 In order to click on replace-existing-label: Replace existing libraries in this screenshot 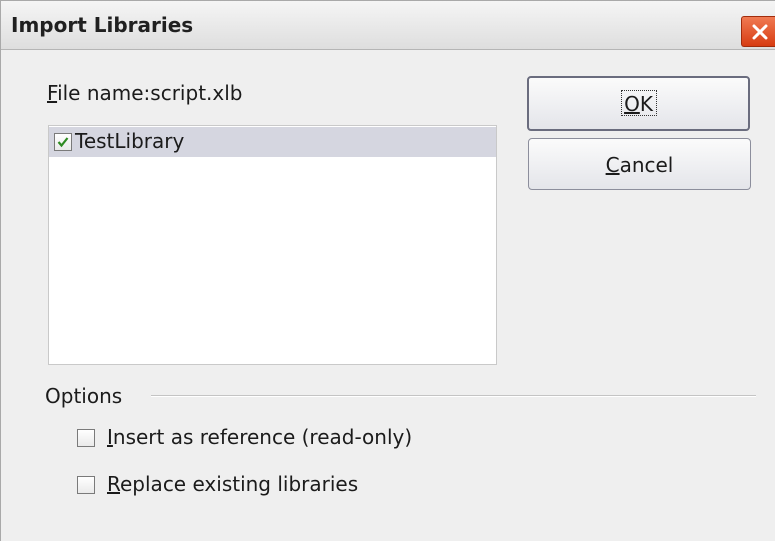, I will do `click(232, 484)`.